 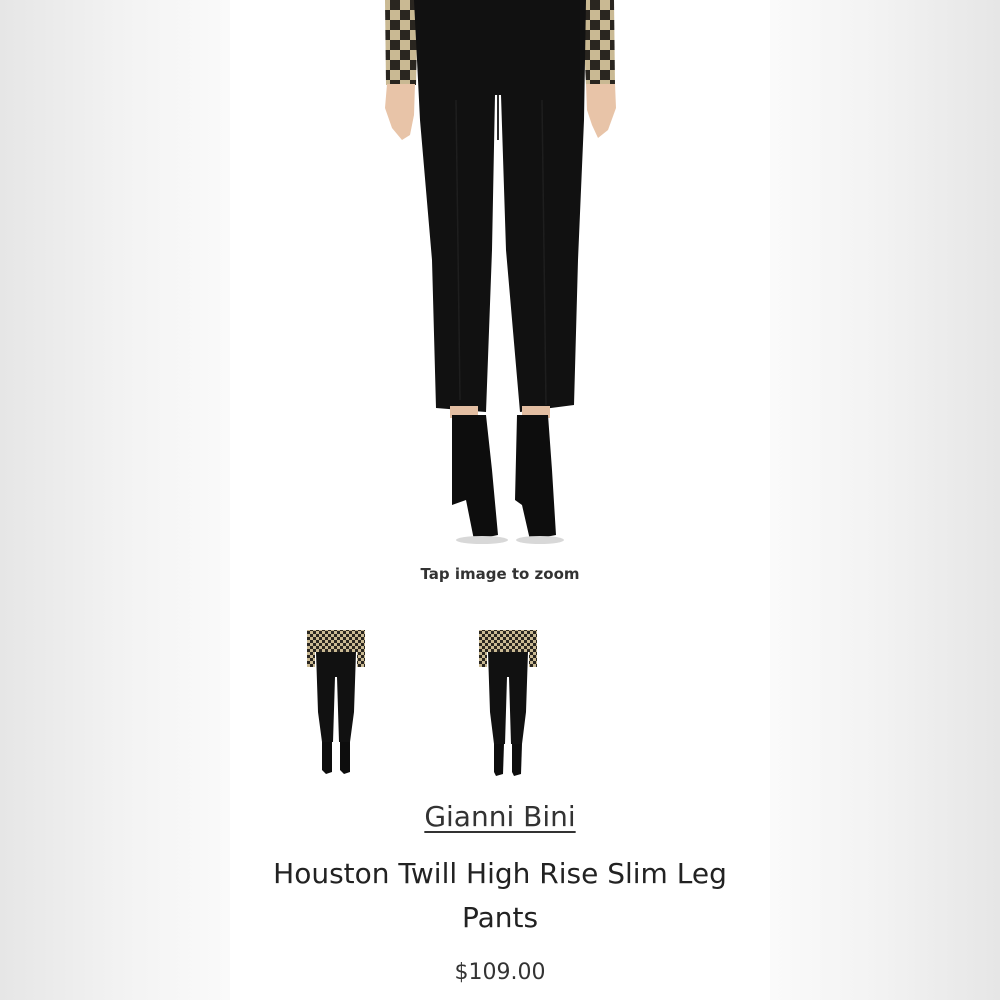 What do you see at coordinates (500, 574) in the screenshot?
I see `tap-to-zoom-hint: Tap image to zoom` at bounding box center [500, 574].